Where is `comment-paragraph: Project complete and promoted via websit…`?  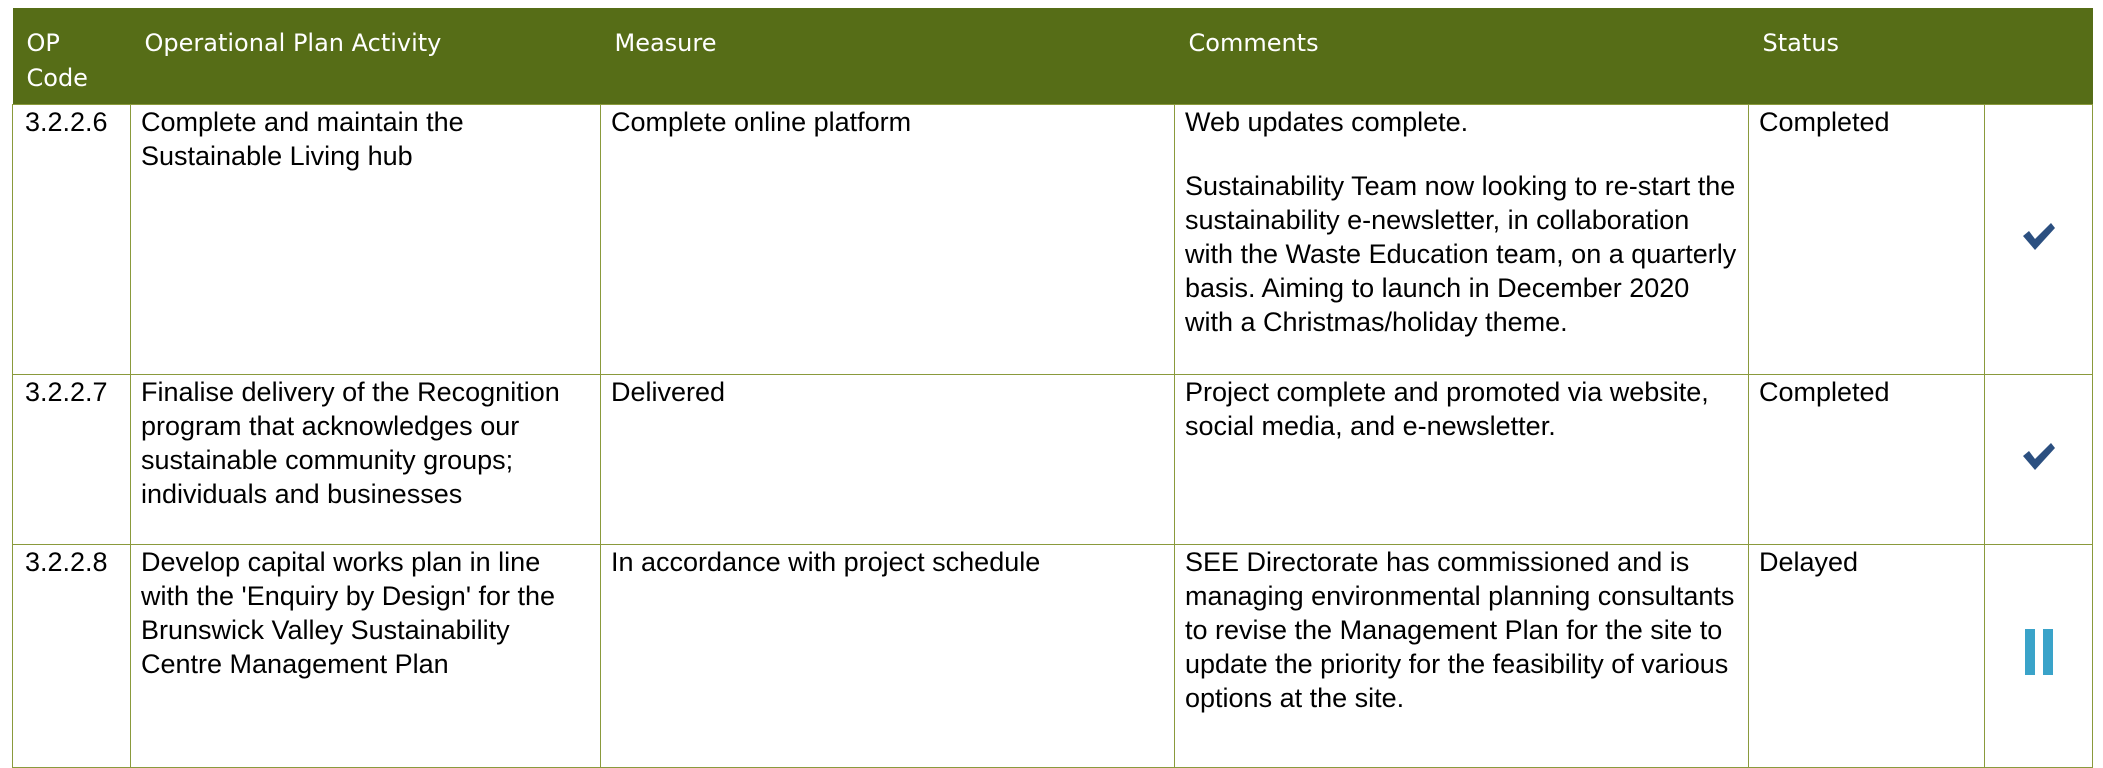 comment-paragraph: Project complete and promoted via websit… is located at coordinates (1447, 409).